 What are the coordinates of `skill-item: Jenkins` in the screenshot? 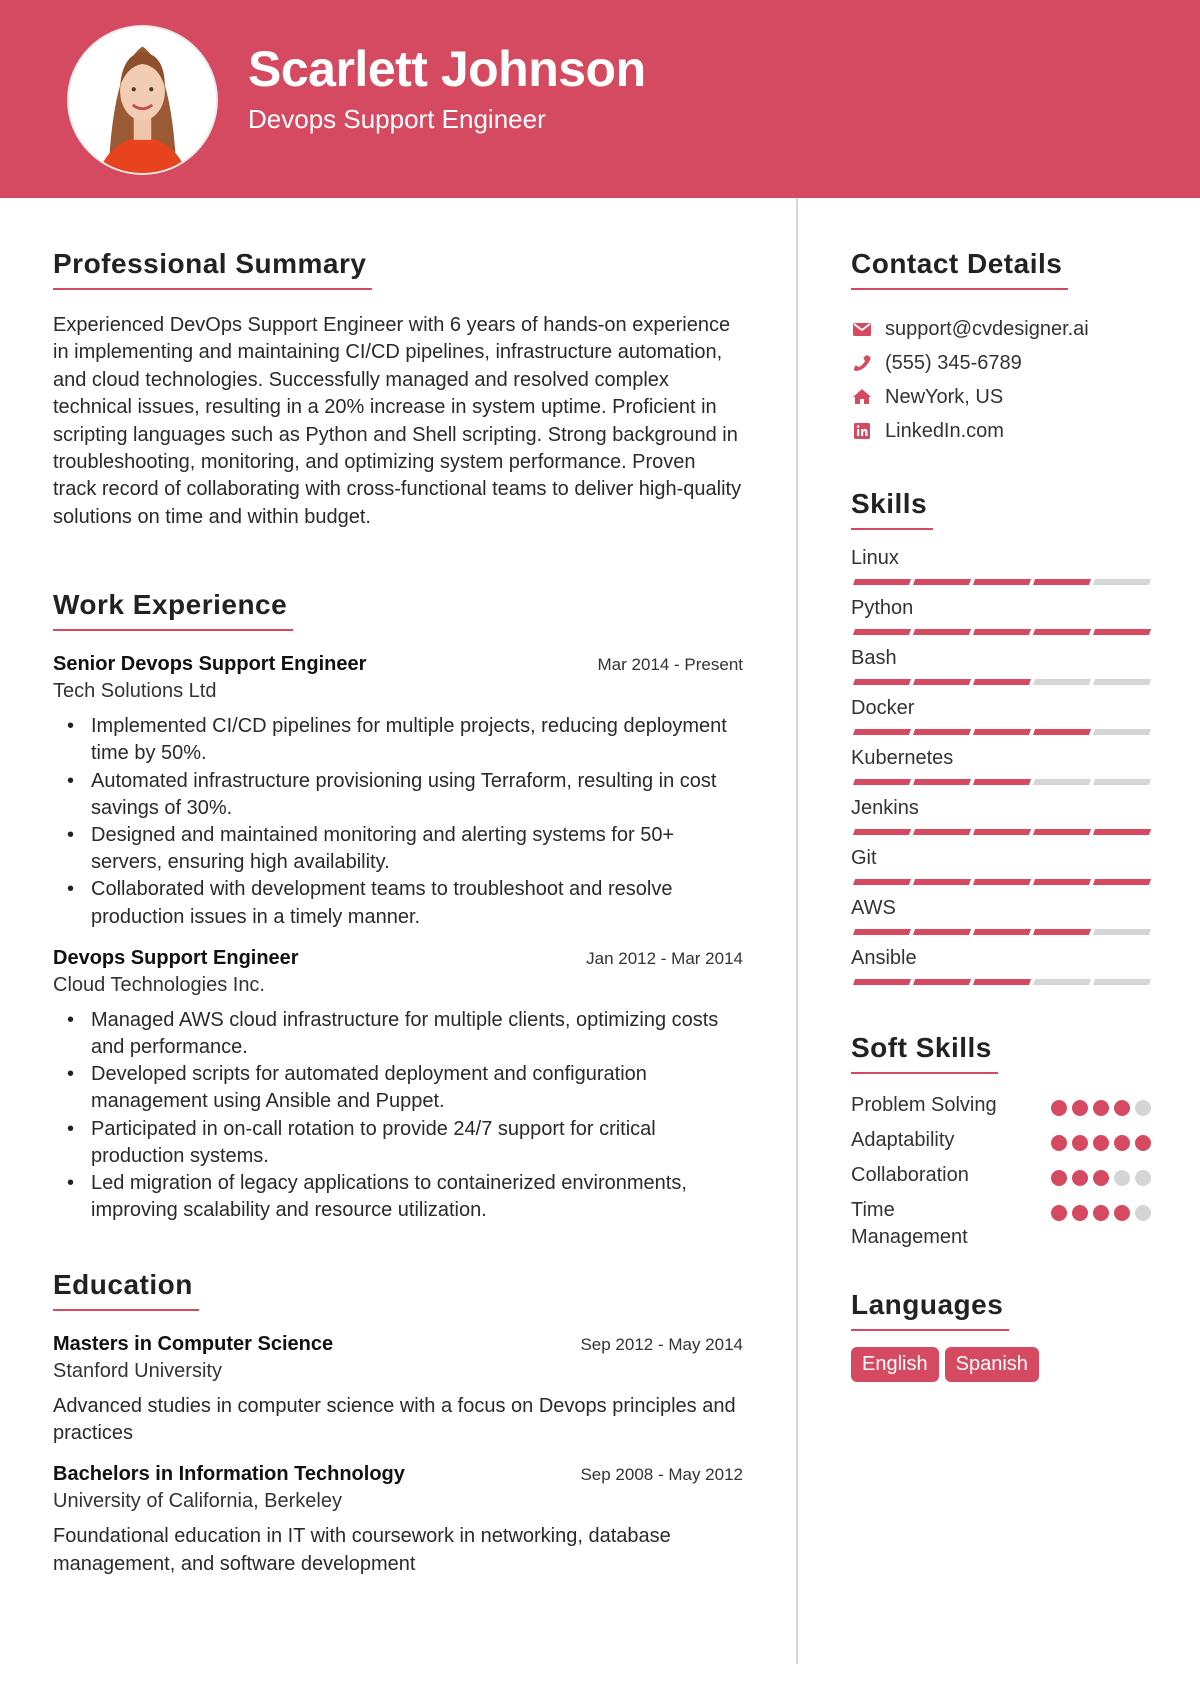 It's located at (1001, 821).